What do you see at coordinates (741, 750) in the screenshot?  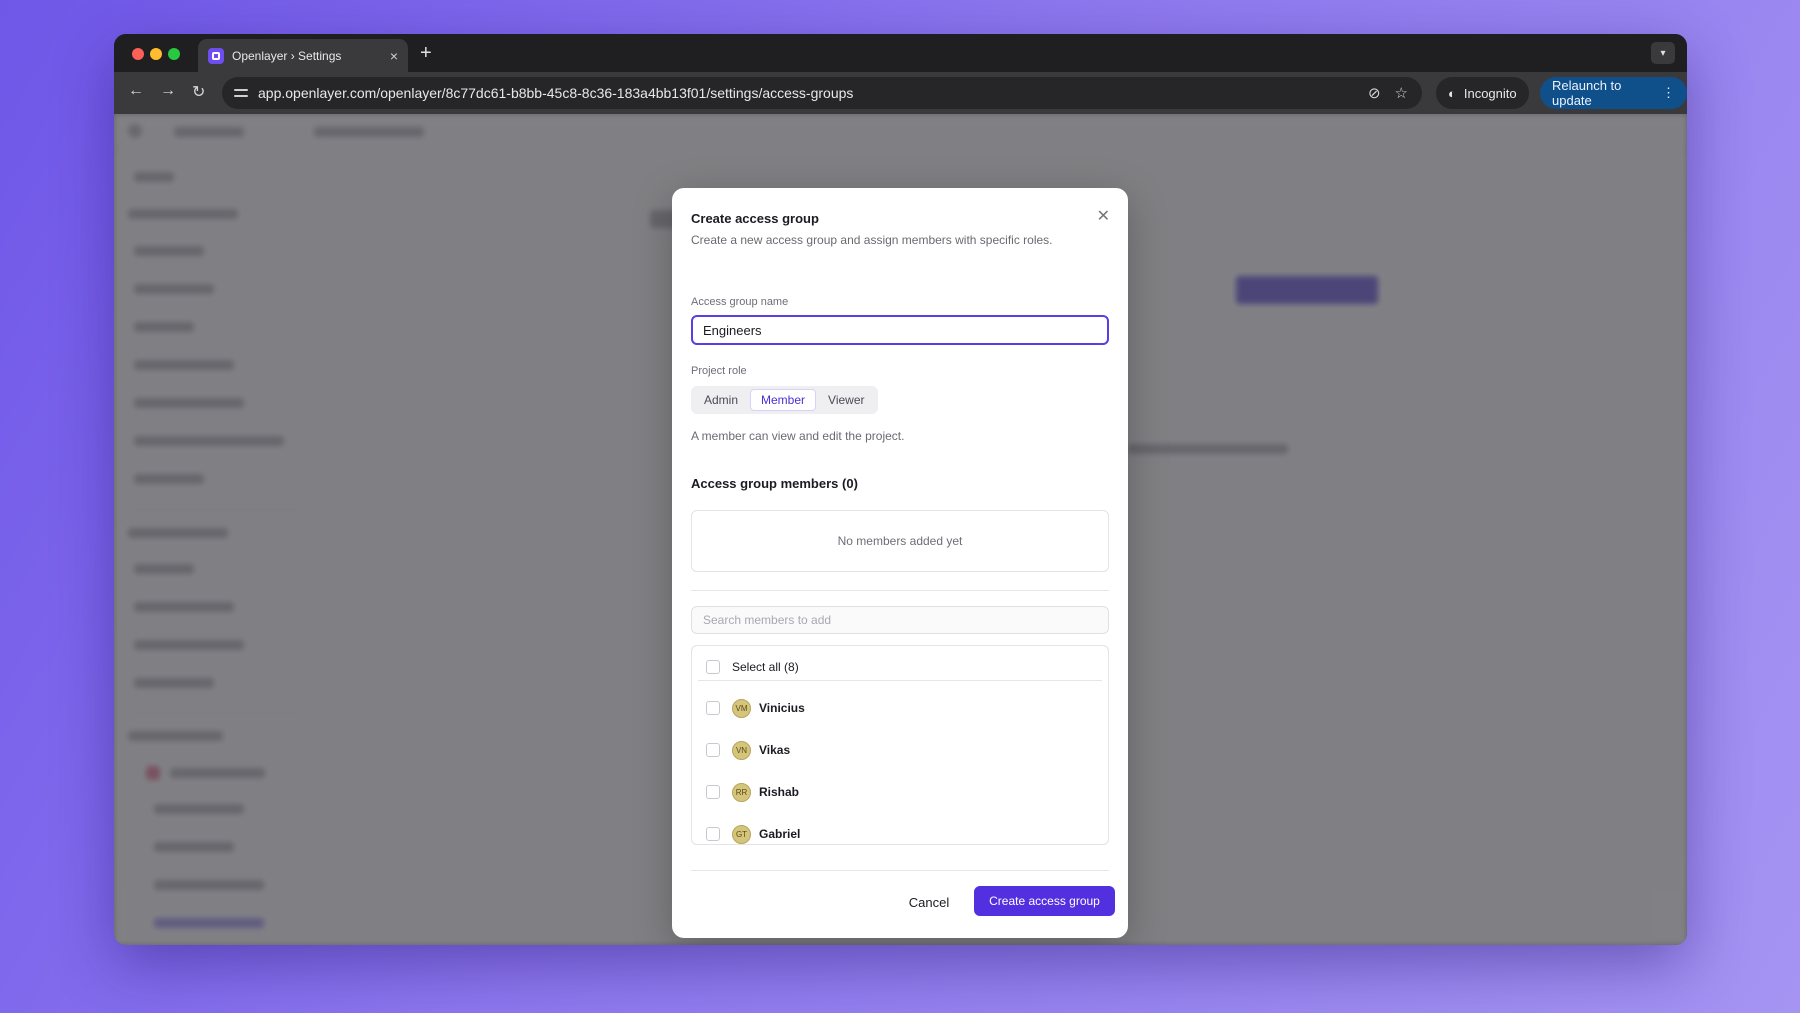 I see `avatar: VN` at bounding box center [741, 750].